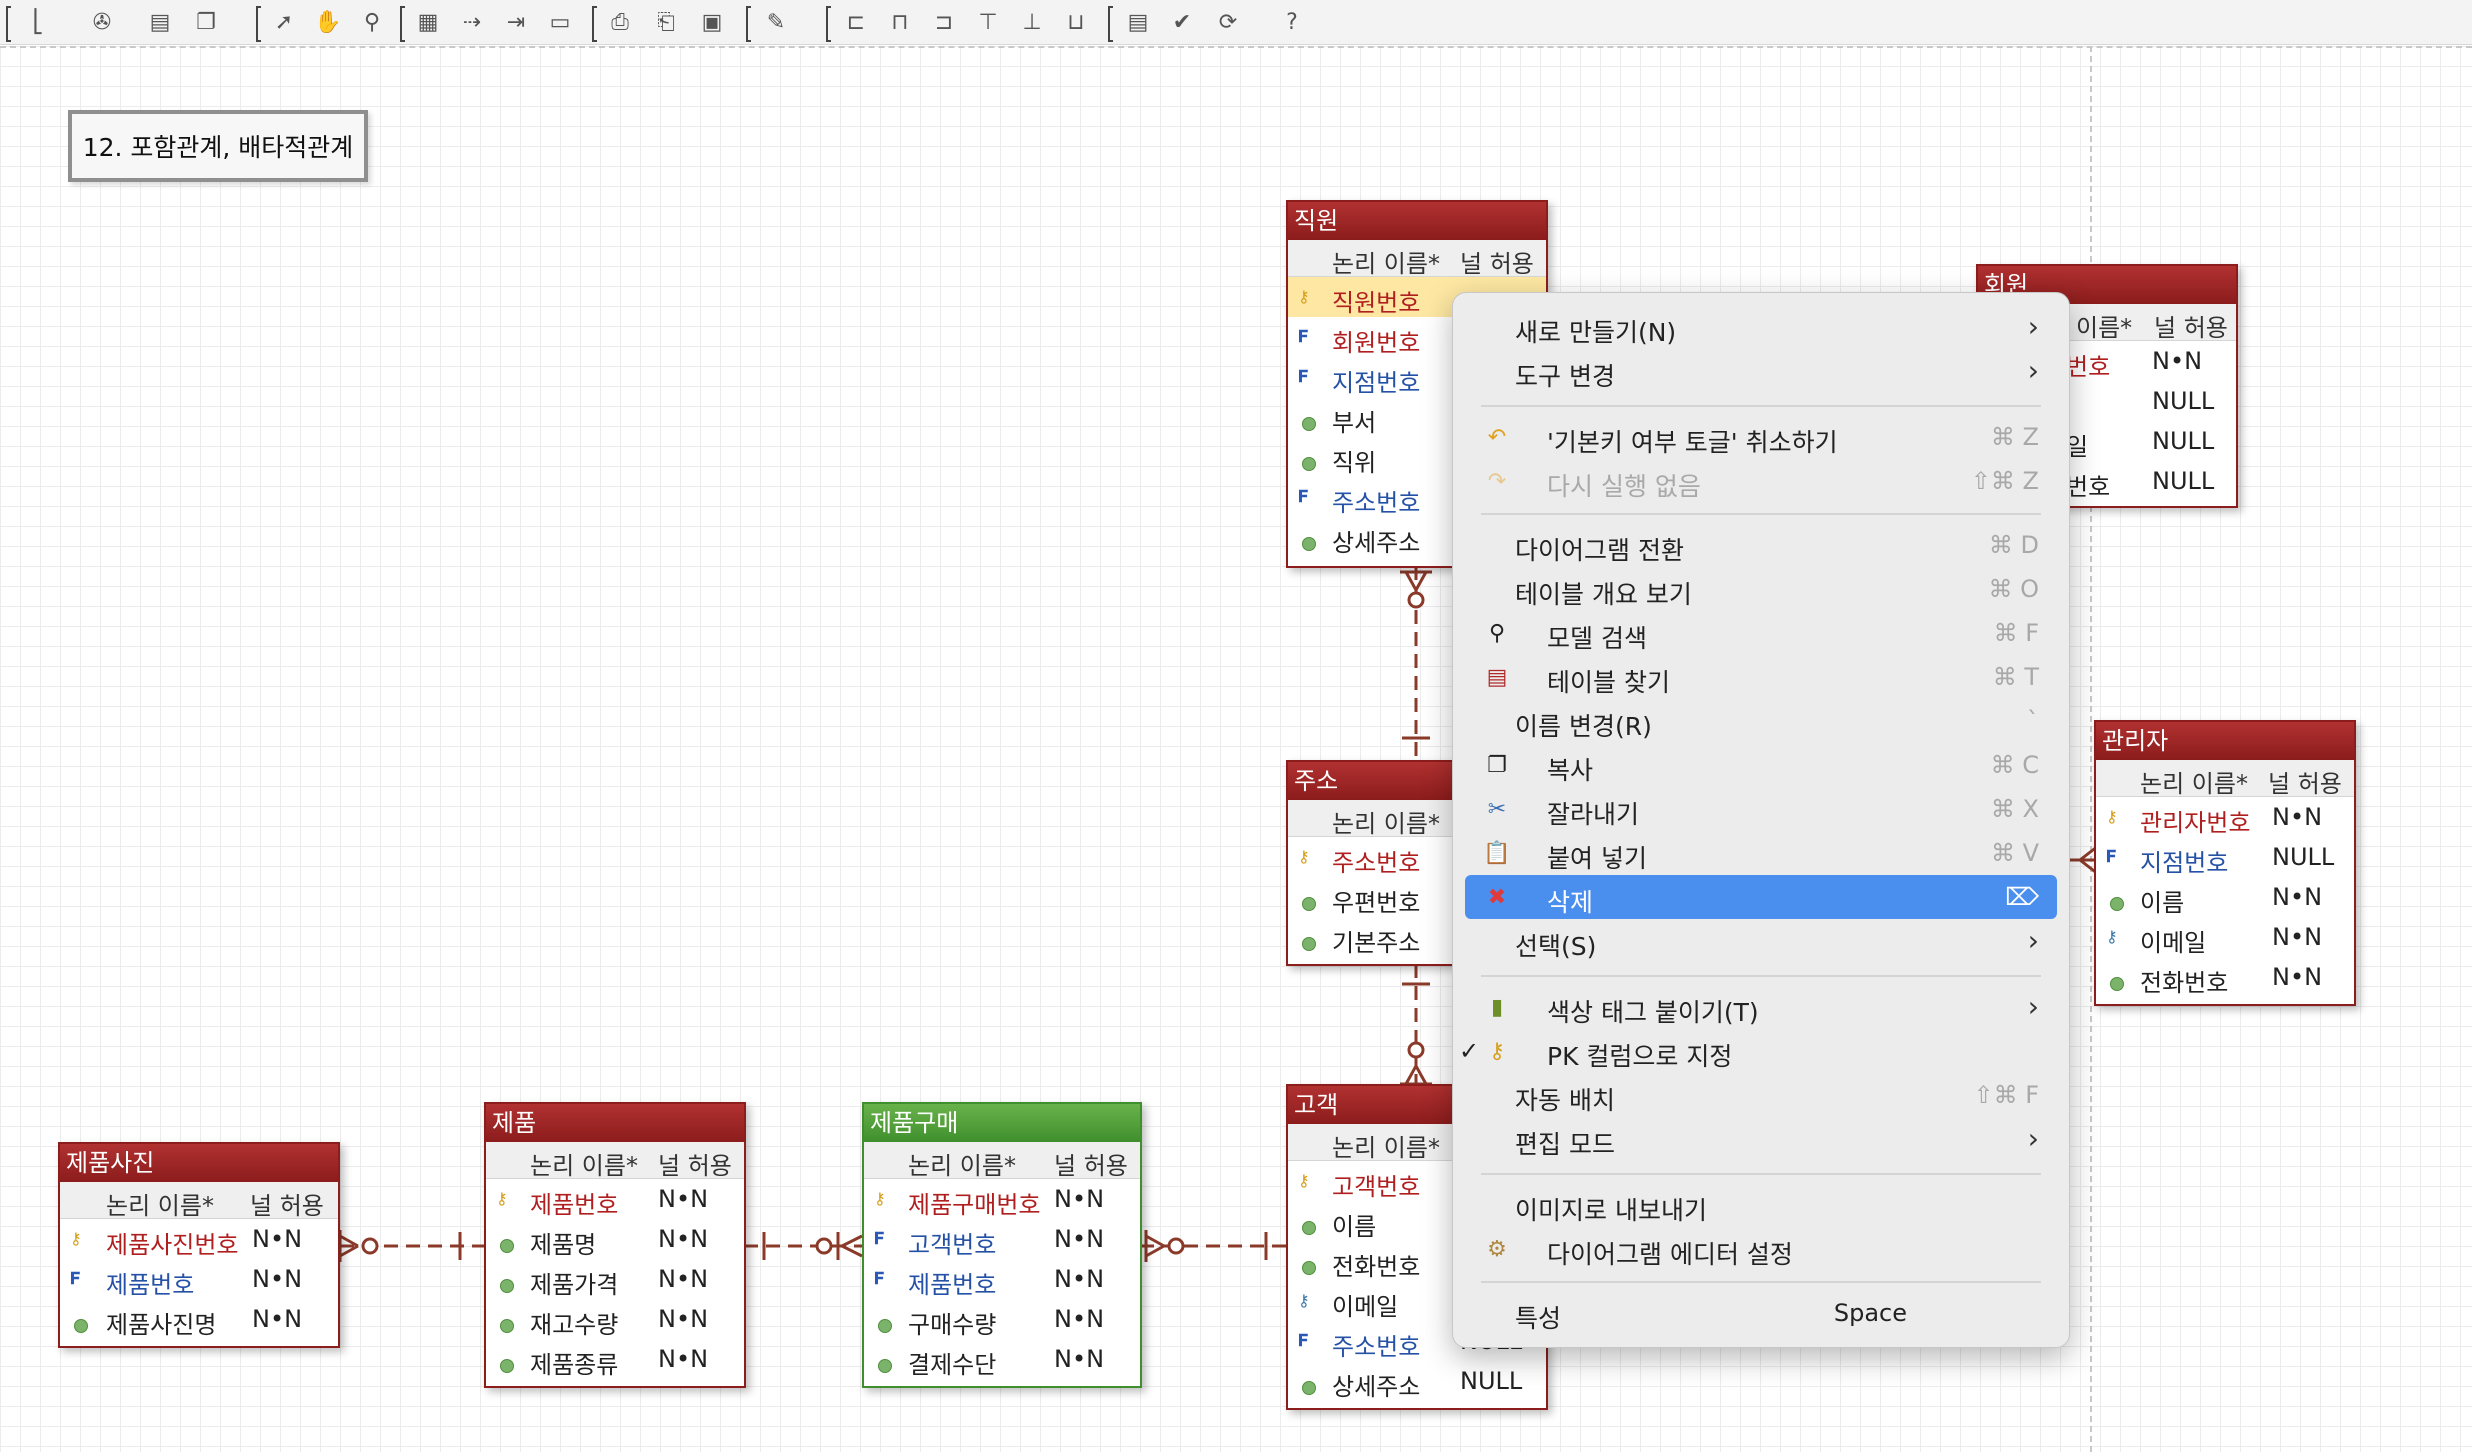  Describe the element at coordinates (1761, 1139) in the screenshot. I see `menu-item-edit-mode: 편집 모드 ›` at that location.